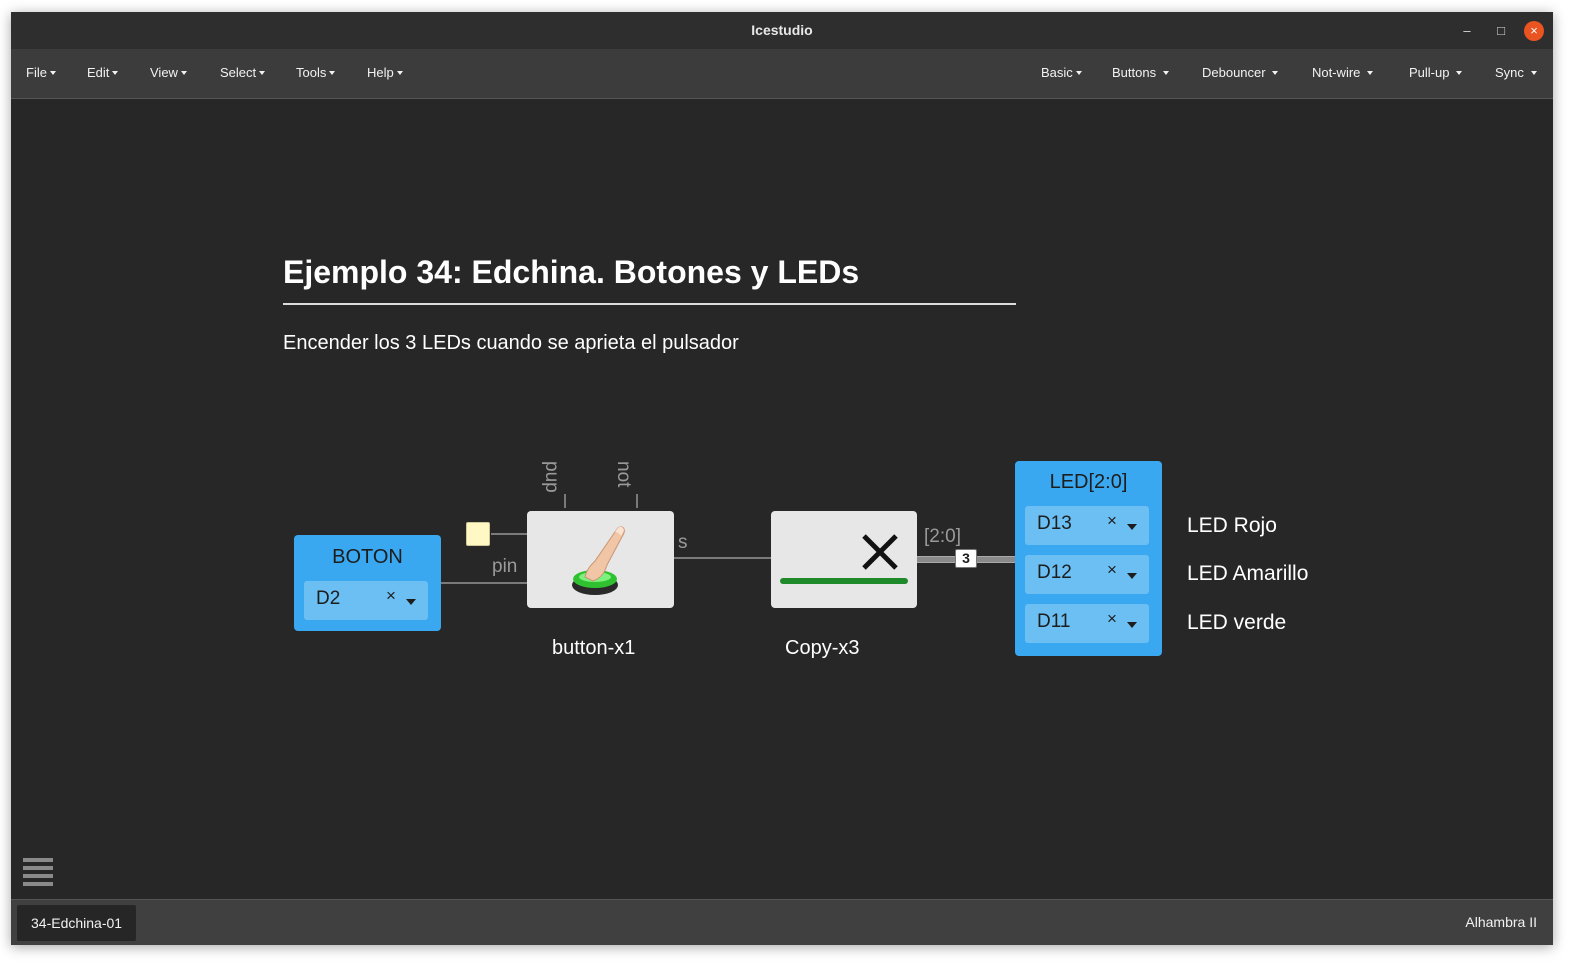 This screenshot has height=975, width=1593. What do you see at coordinates (637, 501) in the screenshot?
I see `wire-not-param` at bounding box center [637, 501].